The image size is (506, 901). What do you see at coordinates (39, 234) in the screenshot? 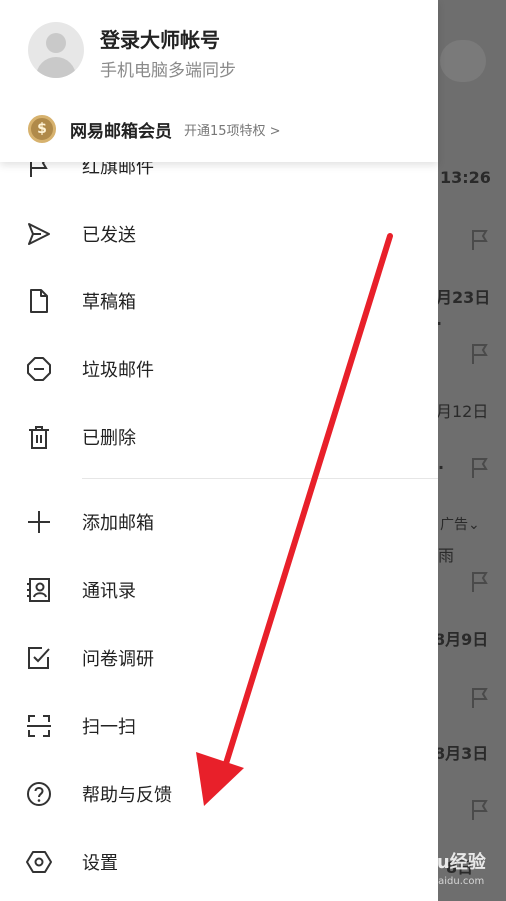
I see `send-icon` at bounding box center [39, 234].